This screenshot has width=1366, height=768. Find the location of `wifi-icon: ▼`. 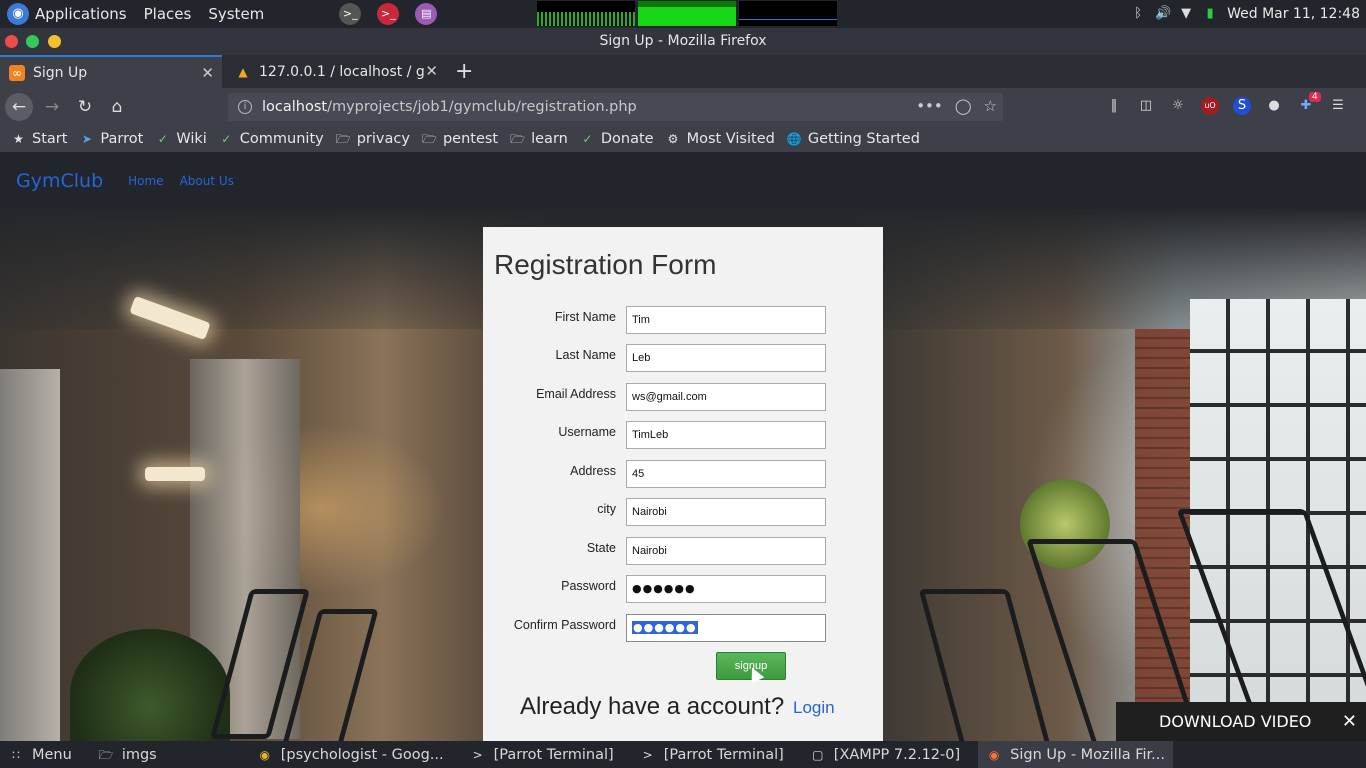

wifi-icon: ▼ is located at coordinates (1186, 14).